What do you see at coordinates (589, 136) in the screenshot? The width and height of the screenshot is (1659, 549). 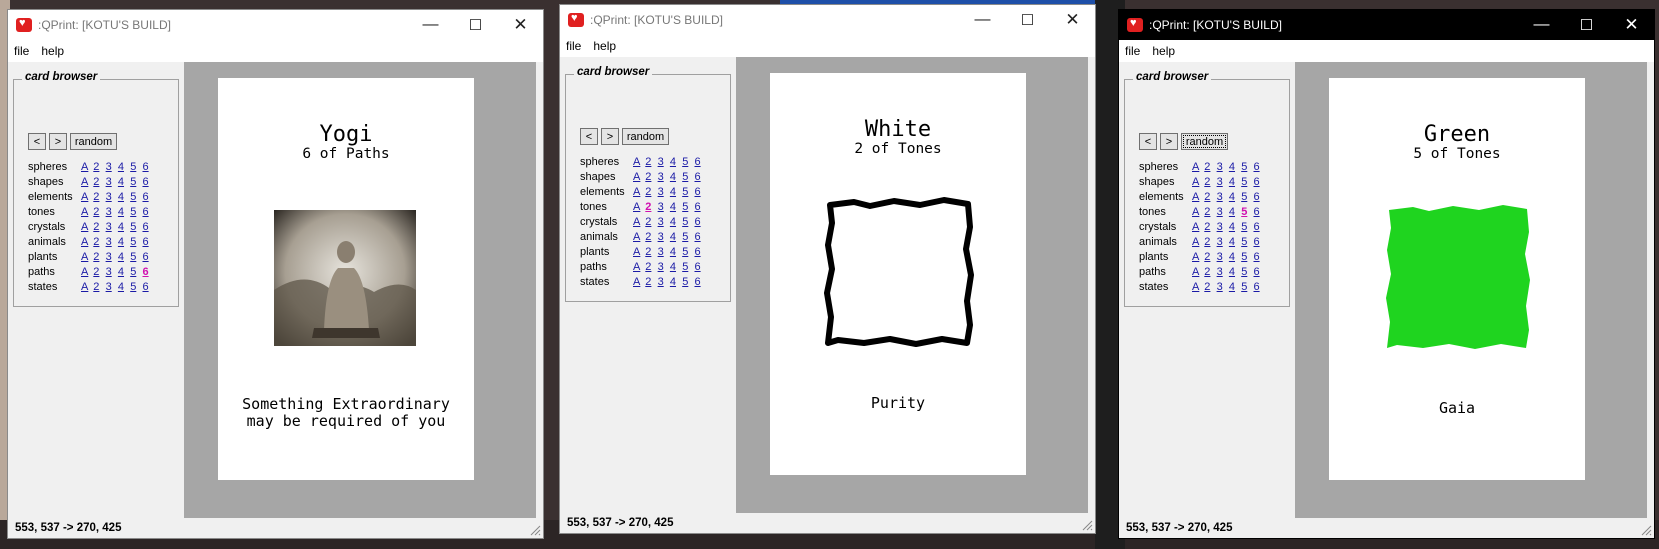 I see `prev-button: <` at bounding box center [589, 136].